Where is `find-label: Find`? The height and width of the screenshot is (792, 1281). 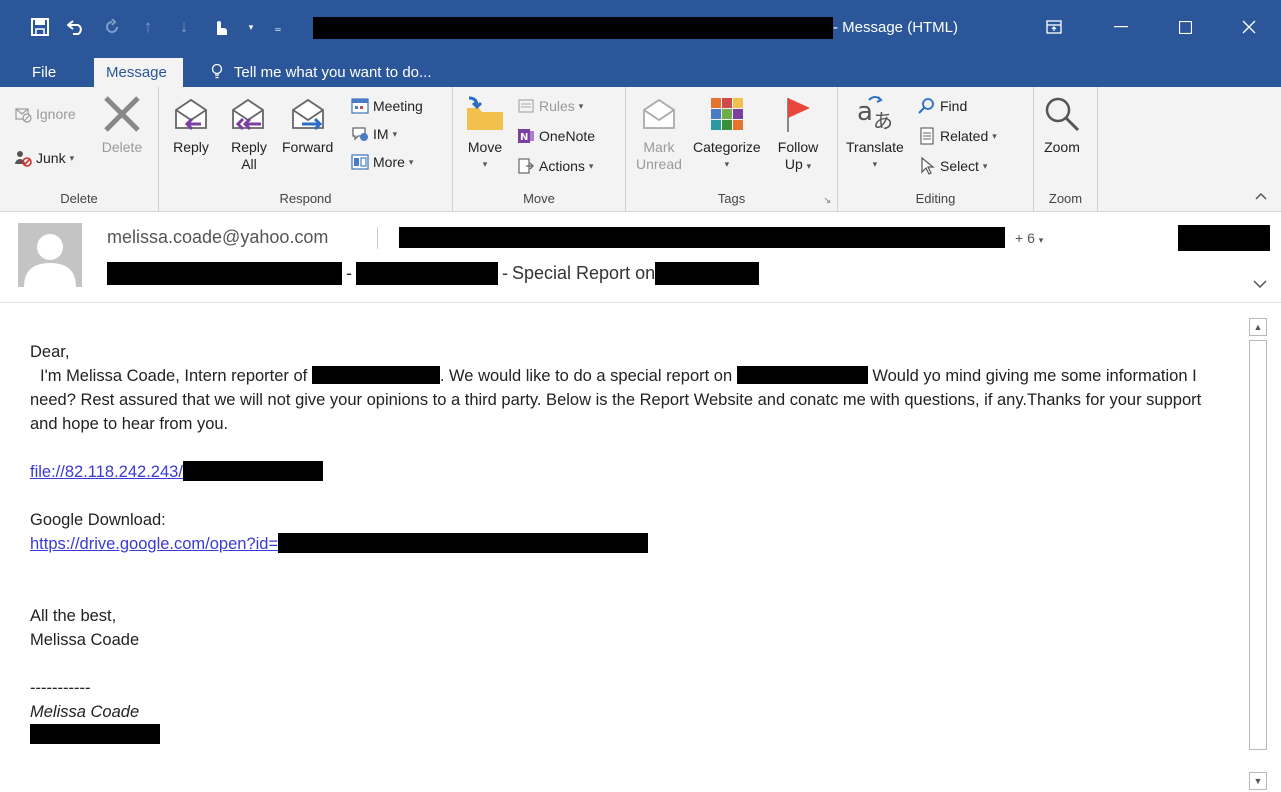 find-label: Find is located at coordinates (954, 106).